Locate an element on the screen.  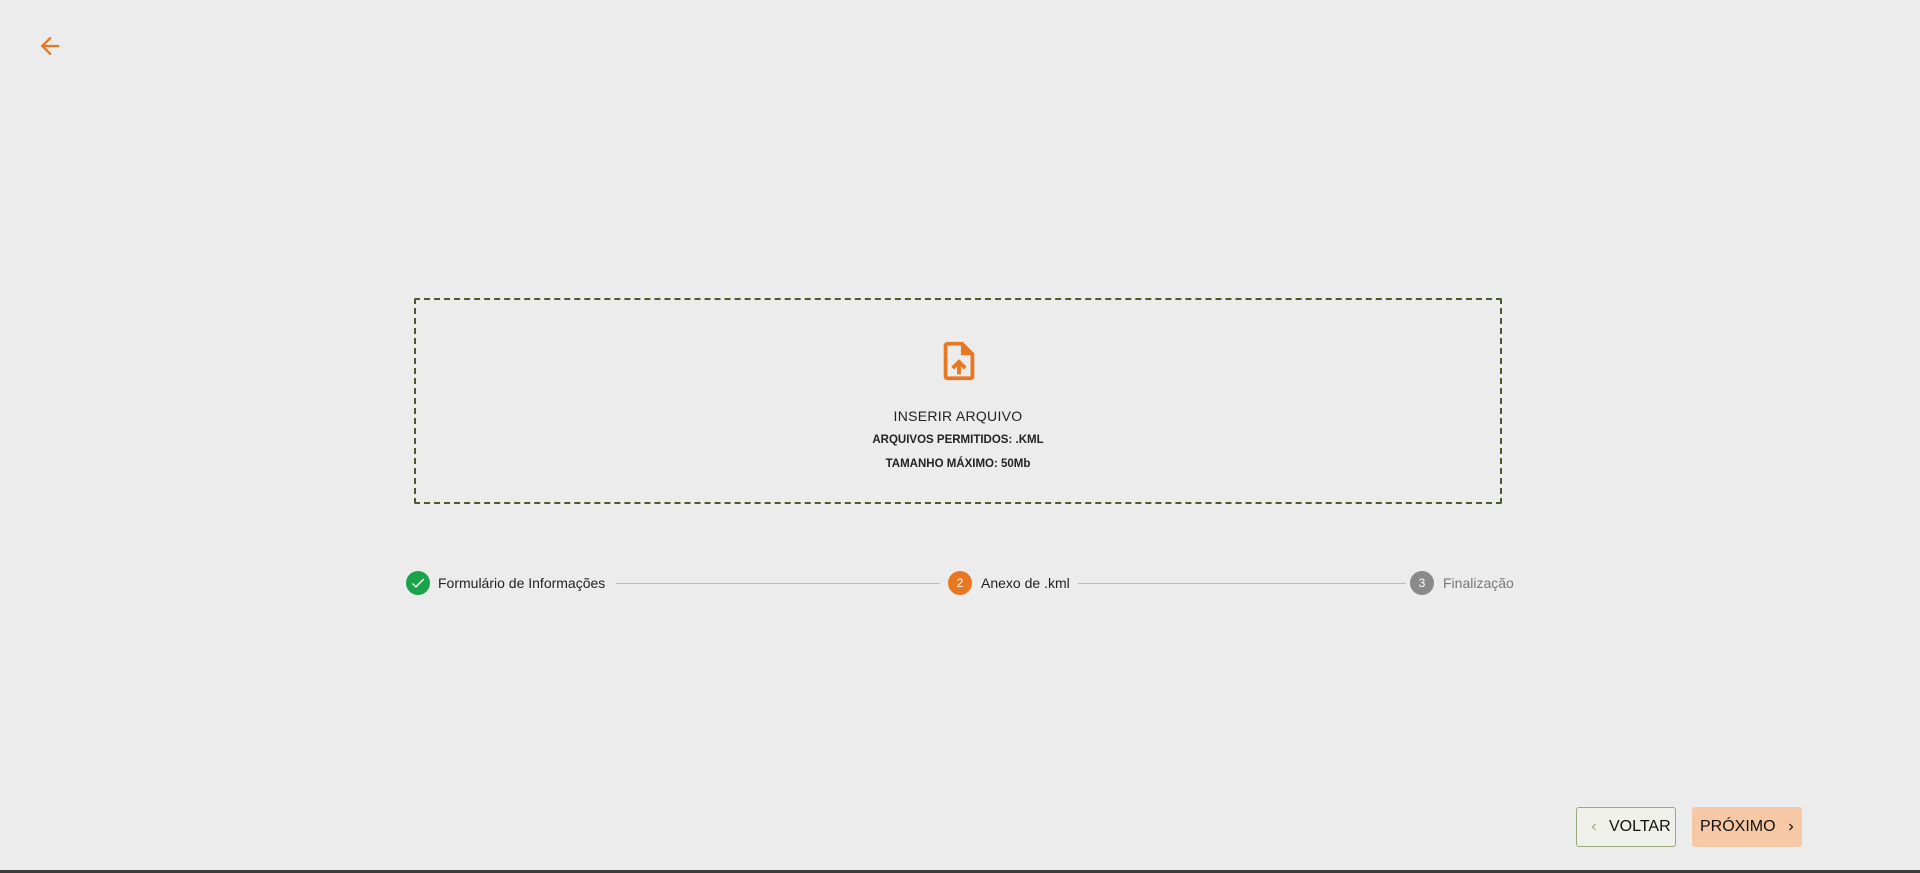
max-size-text: TAMANHO MÁXIMO: 50Mb is located at coordinates (958, 464).